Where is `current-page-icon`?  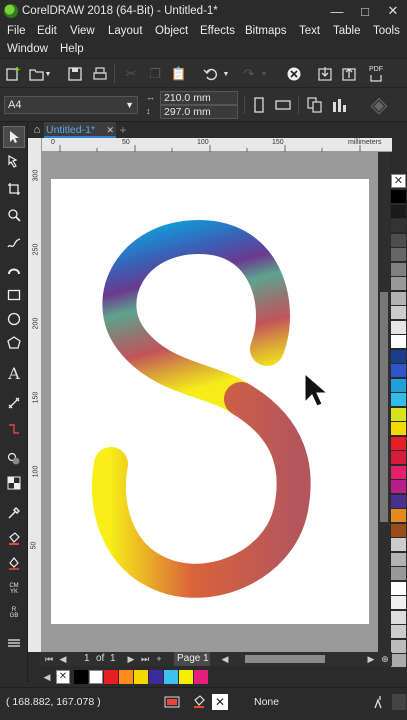 current-page-icon is located at coordinates (339, 105).